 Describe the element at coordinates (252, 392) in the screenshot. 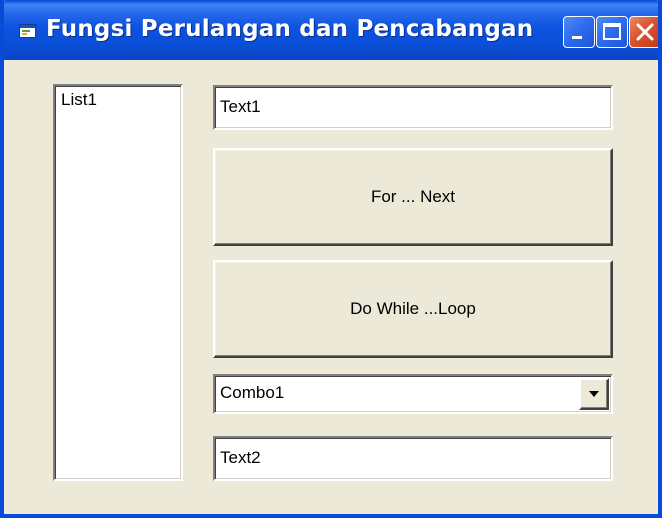

I see `combo1-value: Combo1` at that location.